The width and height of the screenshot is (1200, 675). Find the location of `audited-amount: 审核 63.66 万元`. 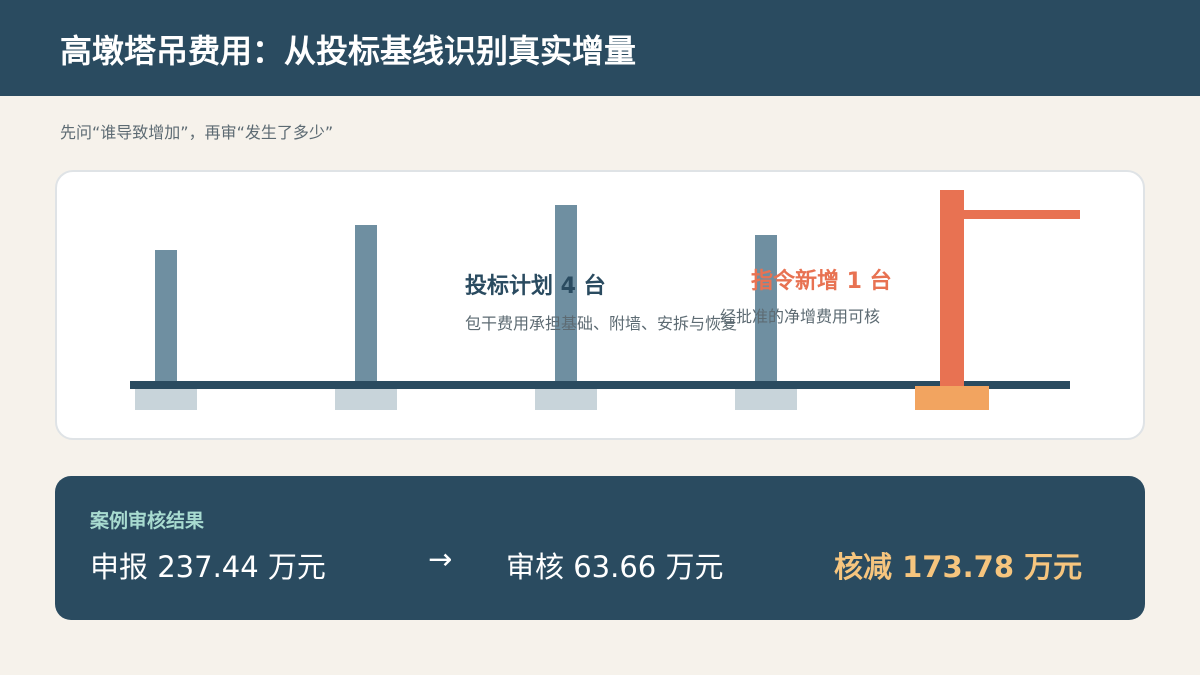

audited-amount: 审核 63.66 万元 is located at coordinates (615, 567).